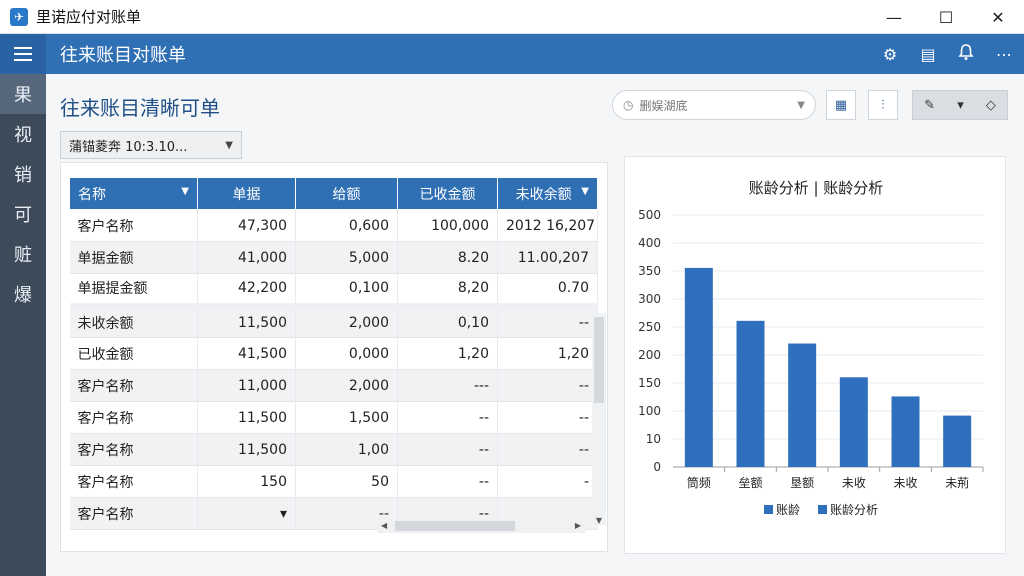 The width and height of the screenshot is (1024, 576). I want to click on cell-outstanding: 2012 16,207, so click(547, 225).